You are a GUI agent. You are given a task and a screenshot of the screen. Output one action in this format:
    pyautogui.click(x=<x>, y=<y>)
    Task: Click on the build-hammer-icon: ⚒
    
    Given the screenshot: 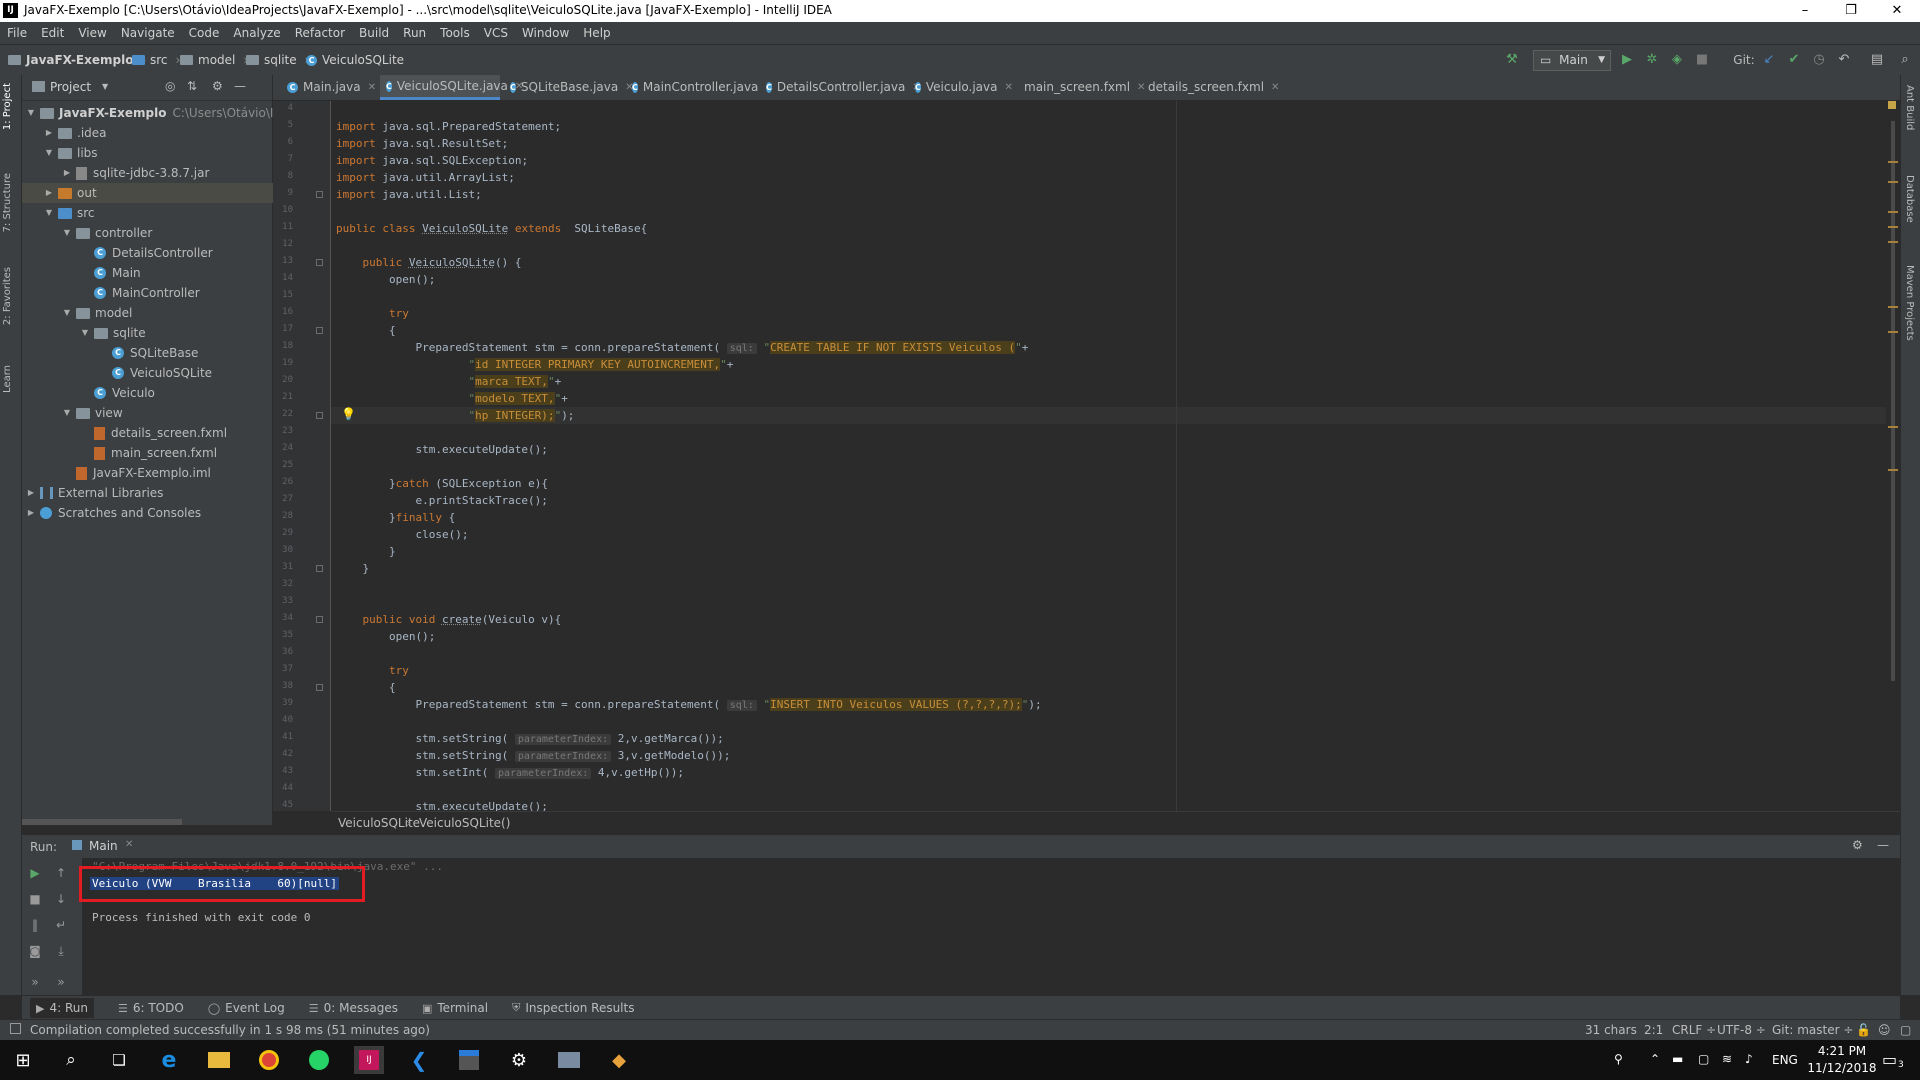 What is the action you would take?
    pyautogui.click(x=1512, y=60)
    